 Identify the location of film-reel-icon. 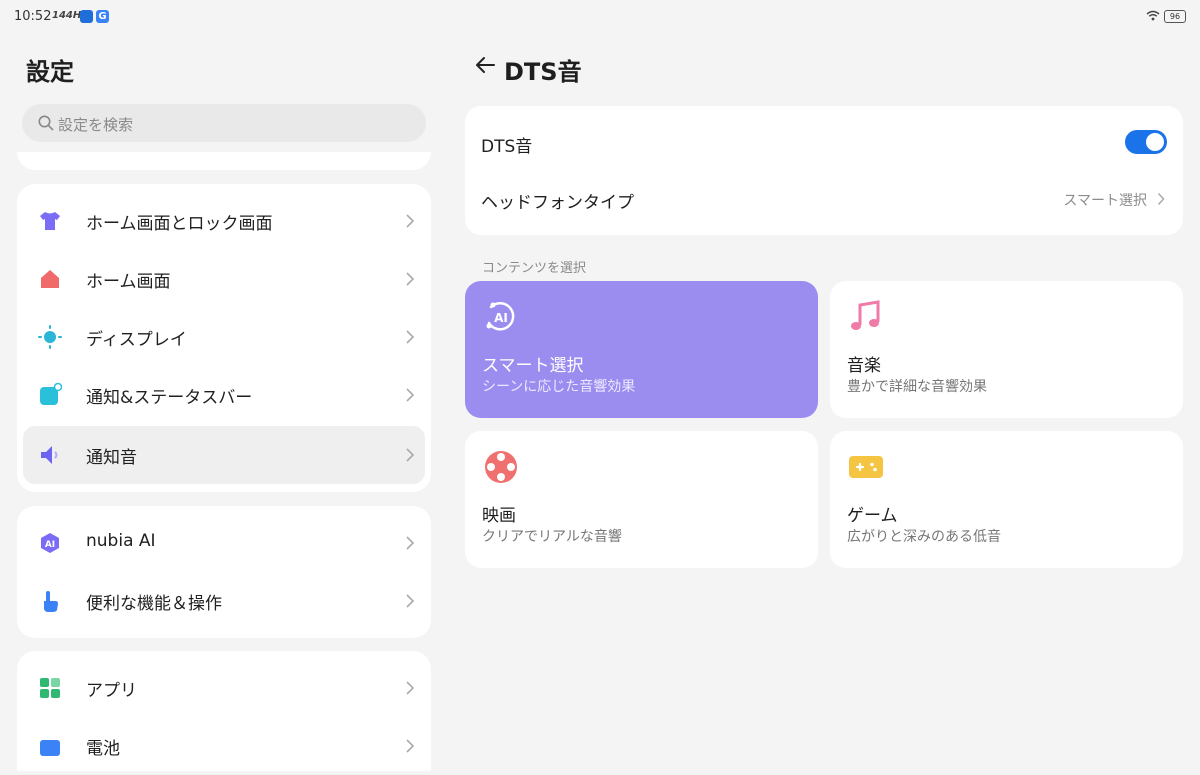
(501, 467).